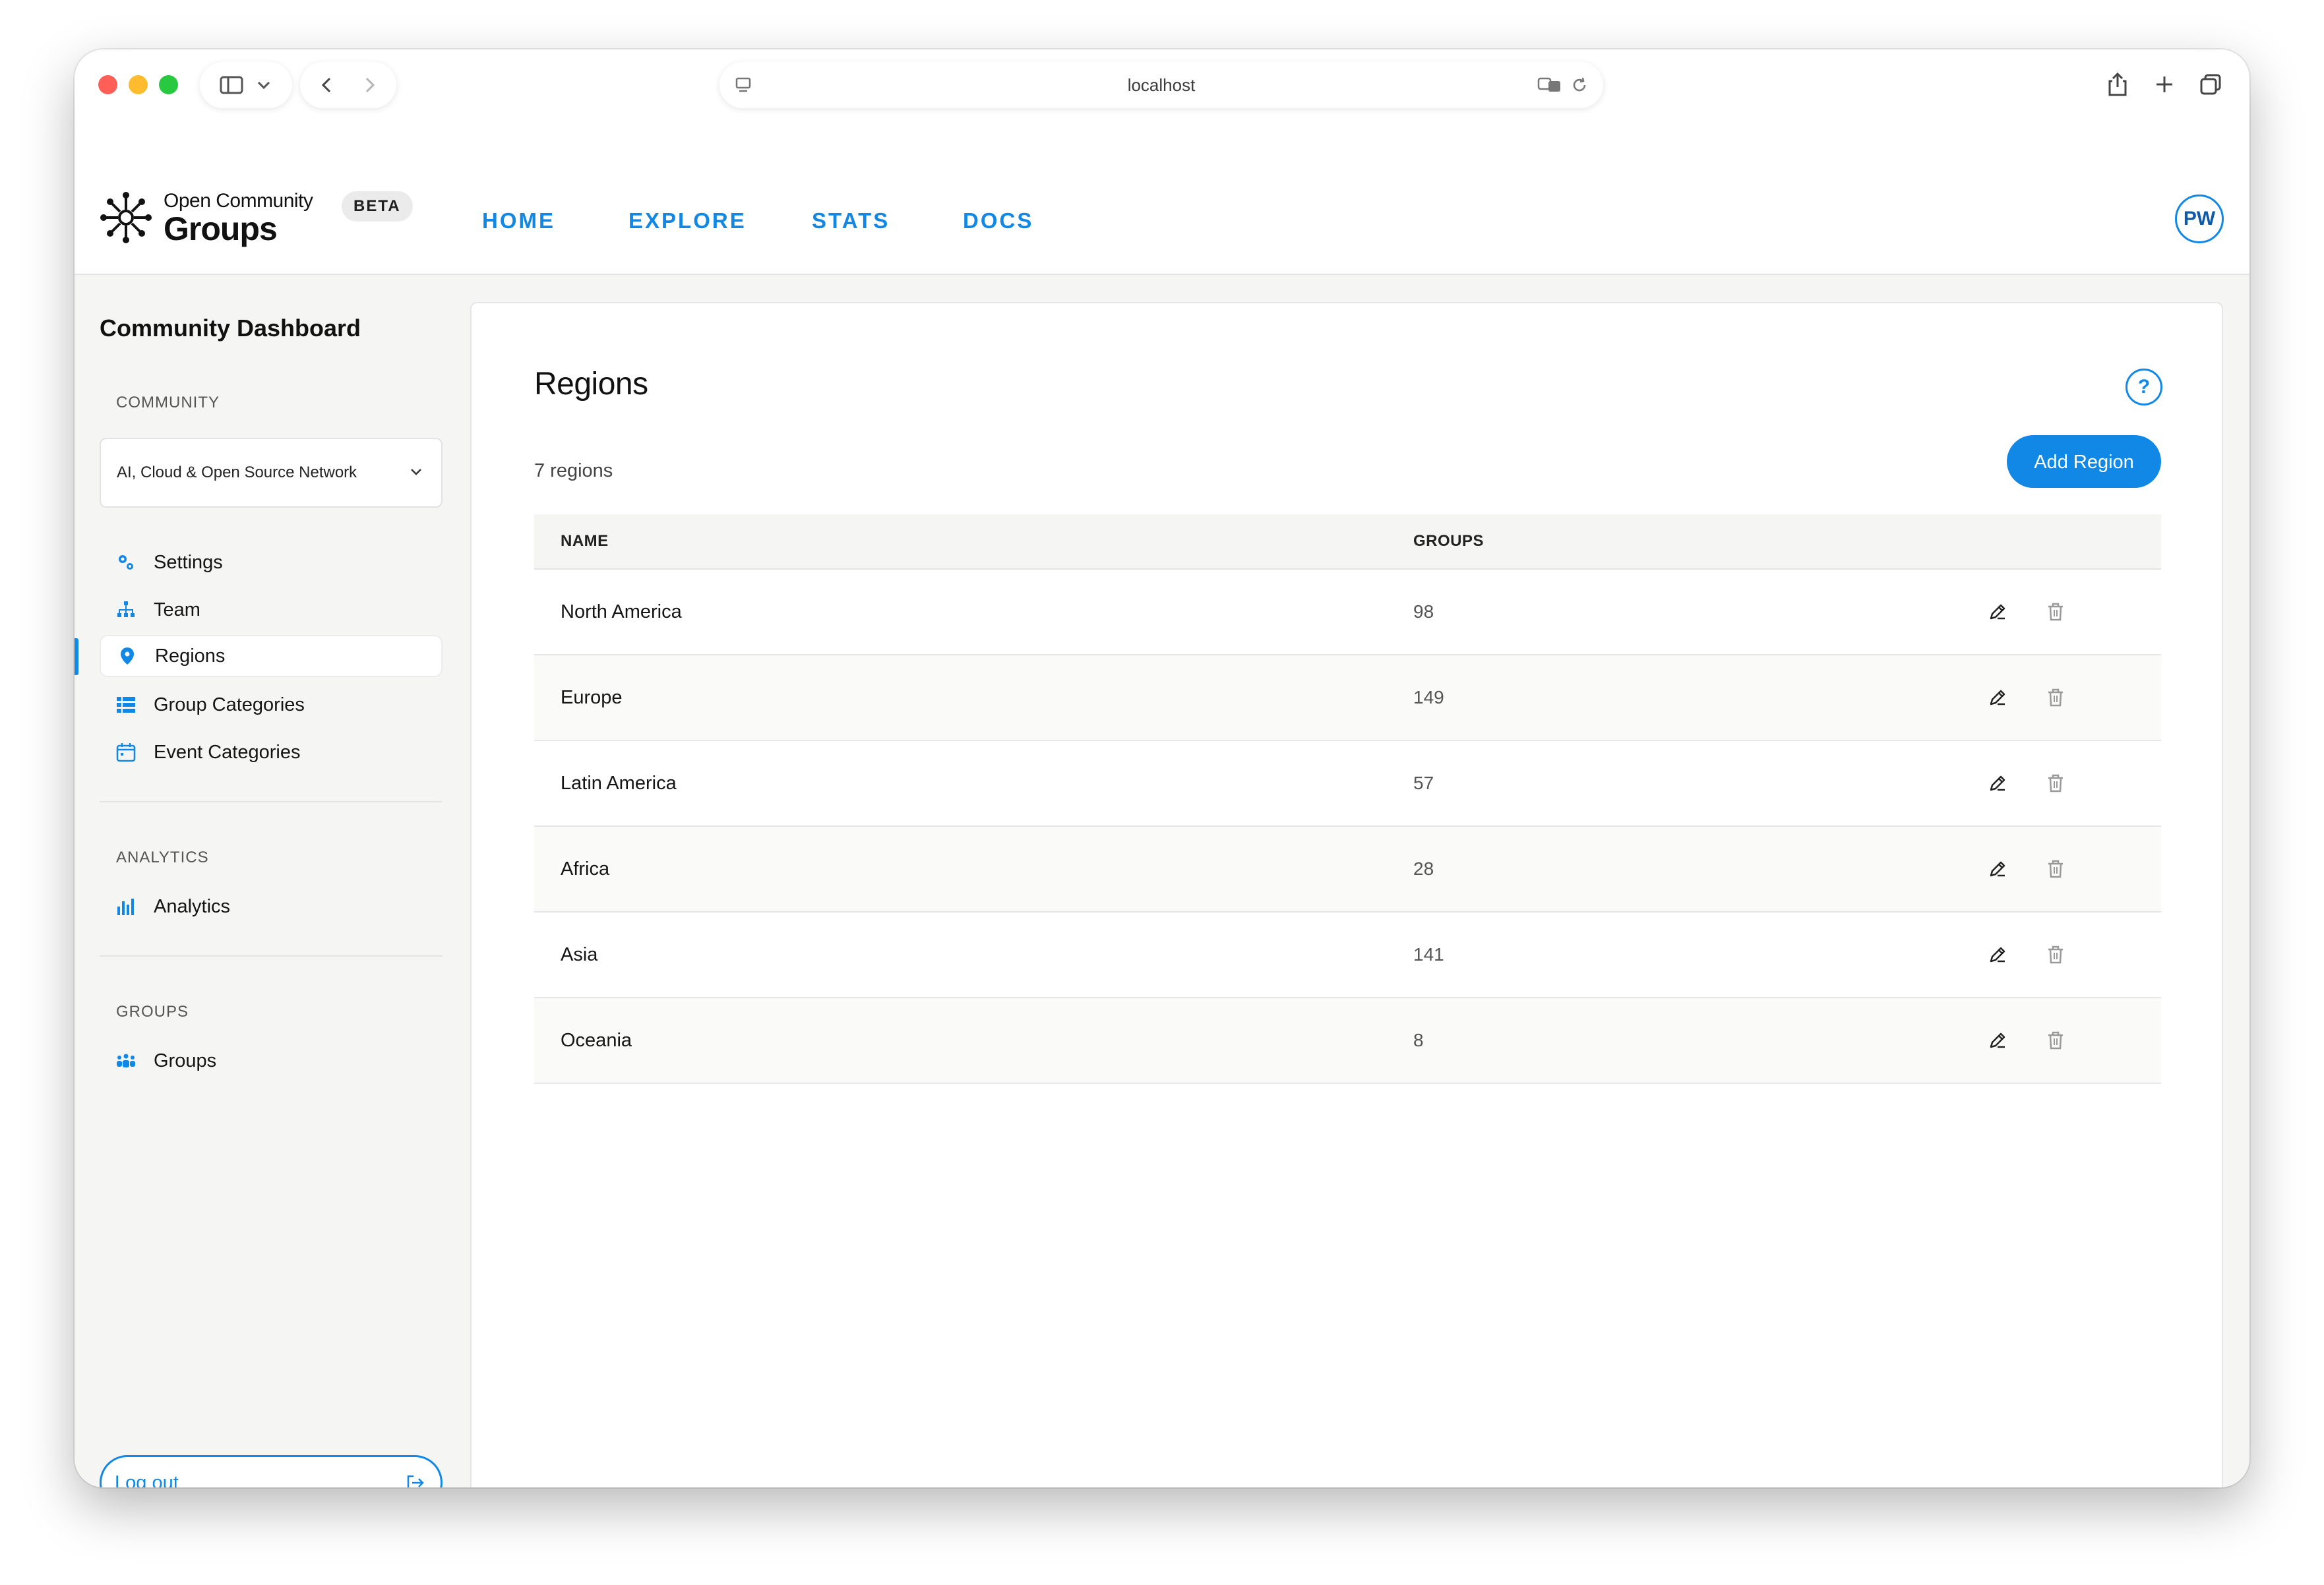 The height and width of the screenshot is (1585, 2324). I want to click on sidebar-item-label: Settings, so click(188, 562).